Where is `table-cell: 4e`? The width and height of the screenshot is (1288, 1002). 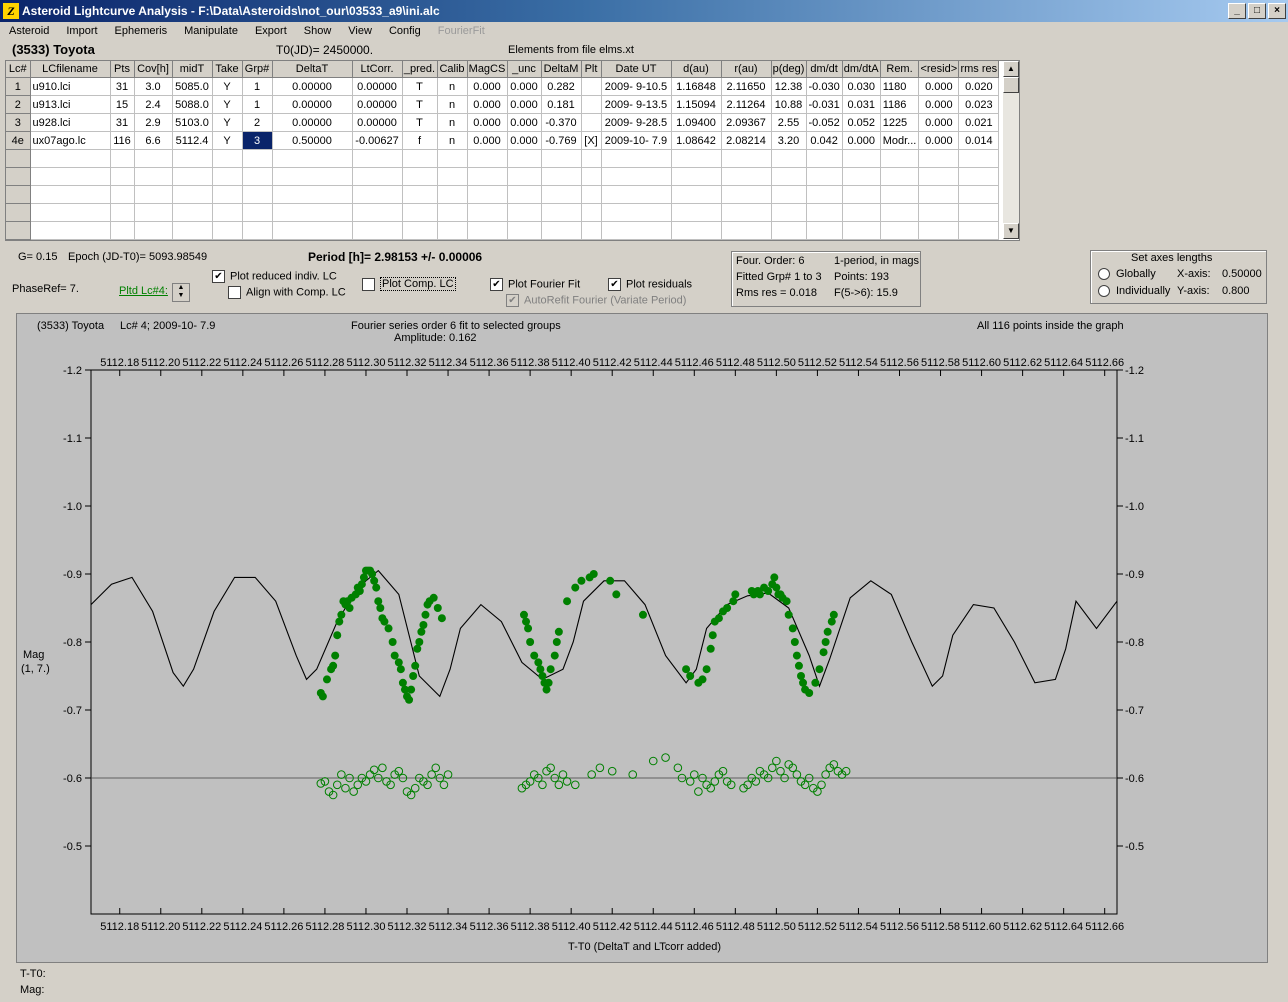
table-cell: 4e is located at coordinates (18, 140).